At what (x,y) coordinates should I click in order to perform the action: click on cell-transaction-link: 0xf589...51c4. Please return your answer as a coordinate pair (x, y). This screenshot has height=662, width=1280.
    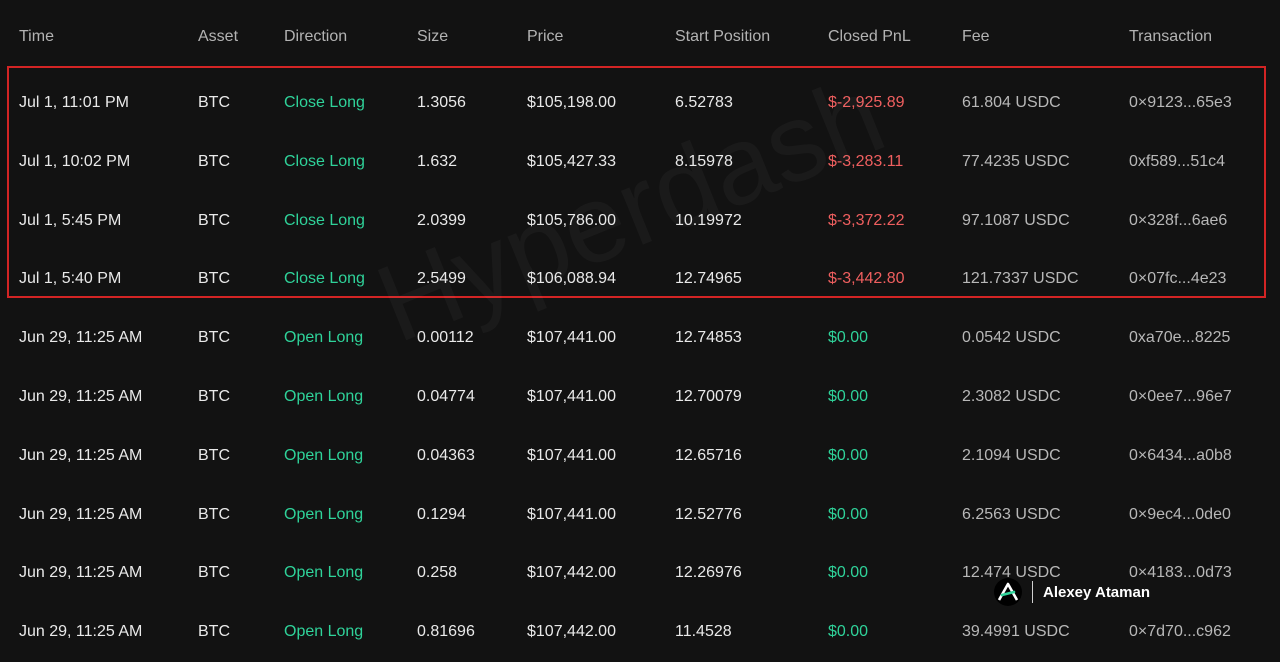
    Looking at the image, I should click on (1177, 162).